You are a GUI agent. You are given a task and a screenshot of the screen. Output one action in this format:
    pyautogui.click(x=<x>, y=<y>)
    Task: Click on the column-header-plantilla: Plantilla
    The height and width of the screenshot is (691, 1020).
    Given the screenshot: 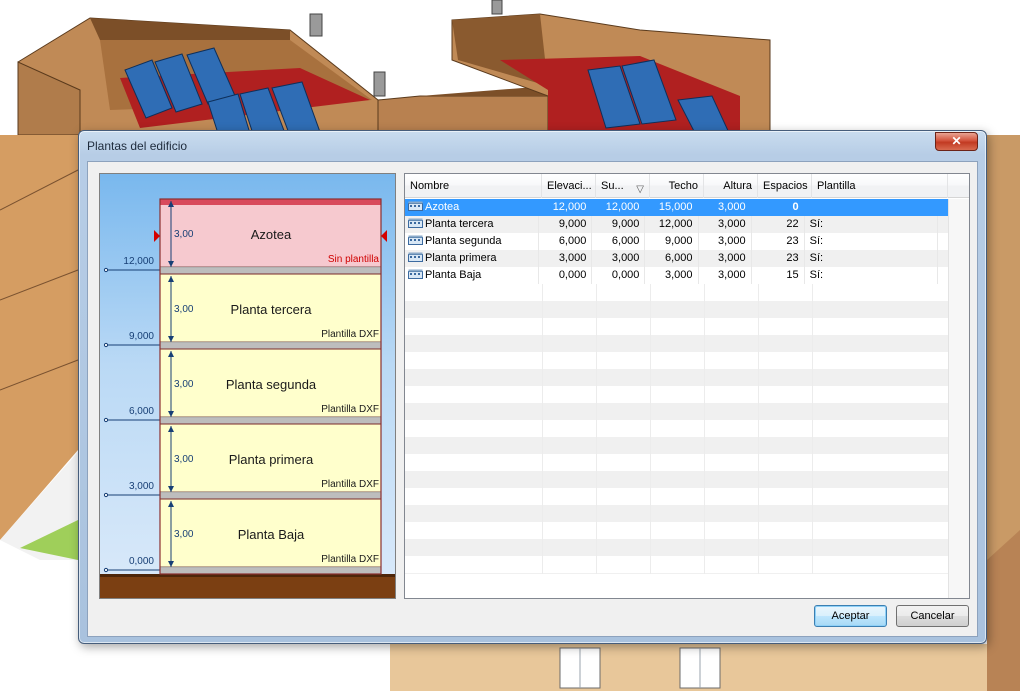 What is the action you would take?
    pyautogui.click(x=880, y=186)
    